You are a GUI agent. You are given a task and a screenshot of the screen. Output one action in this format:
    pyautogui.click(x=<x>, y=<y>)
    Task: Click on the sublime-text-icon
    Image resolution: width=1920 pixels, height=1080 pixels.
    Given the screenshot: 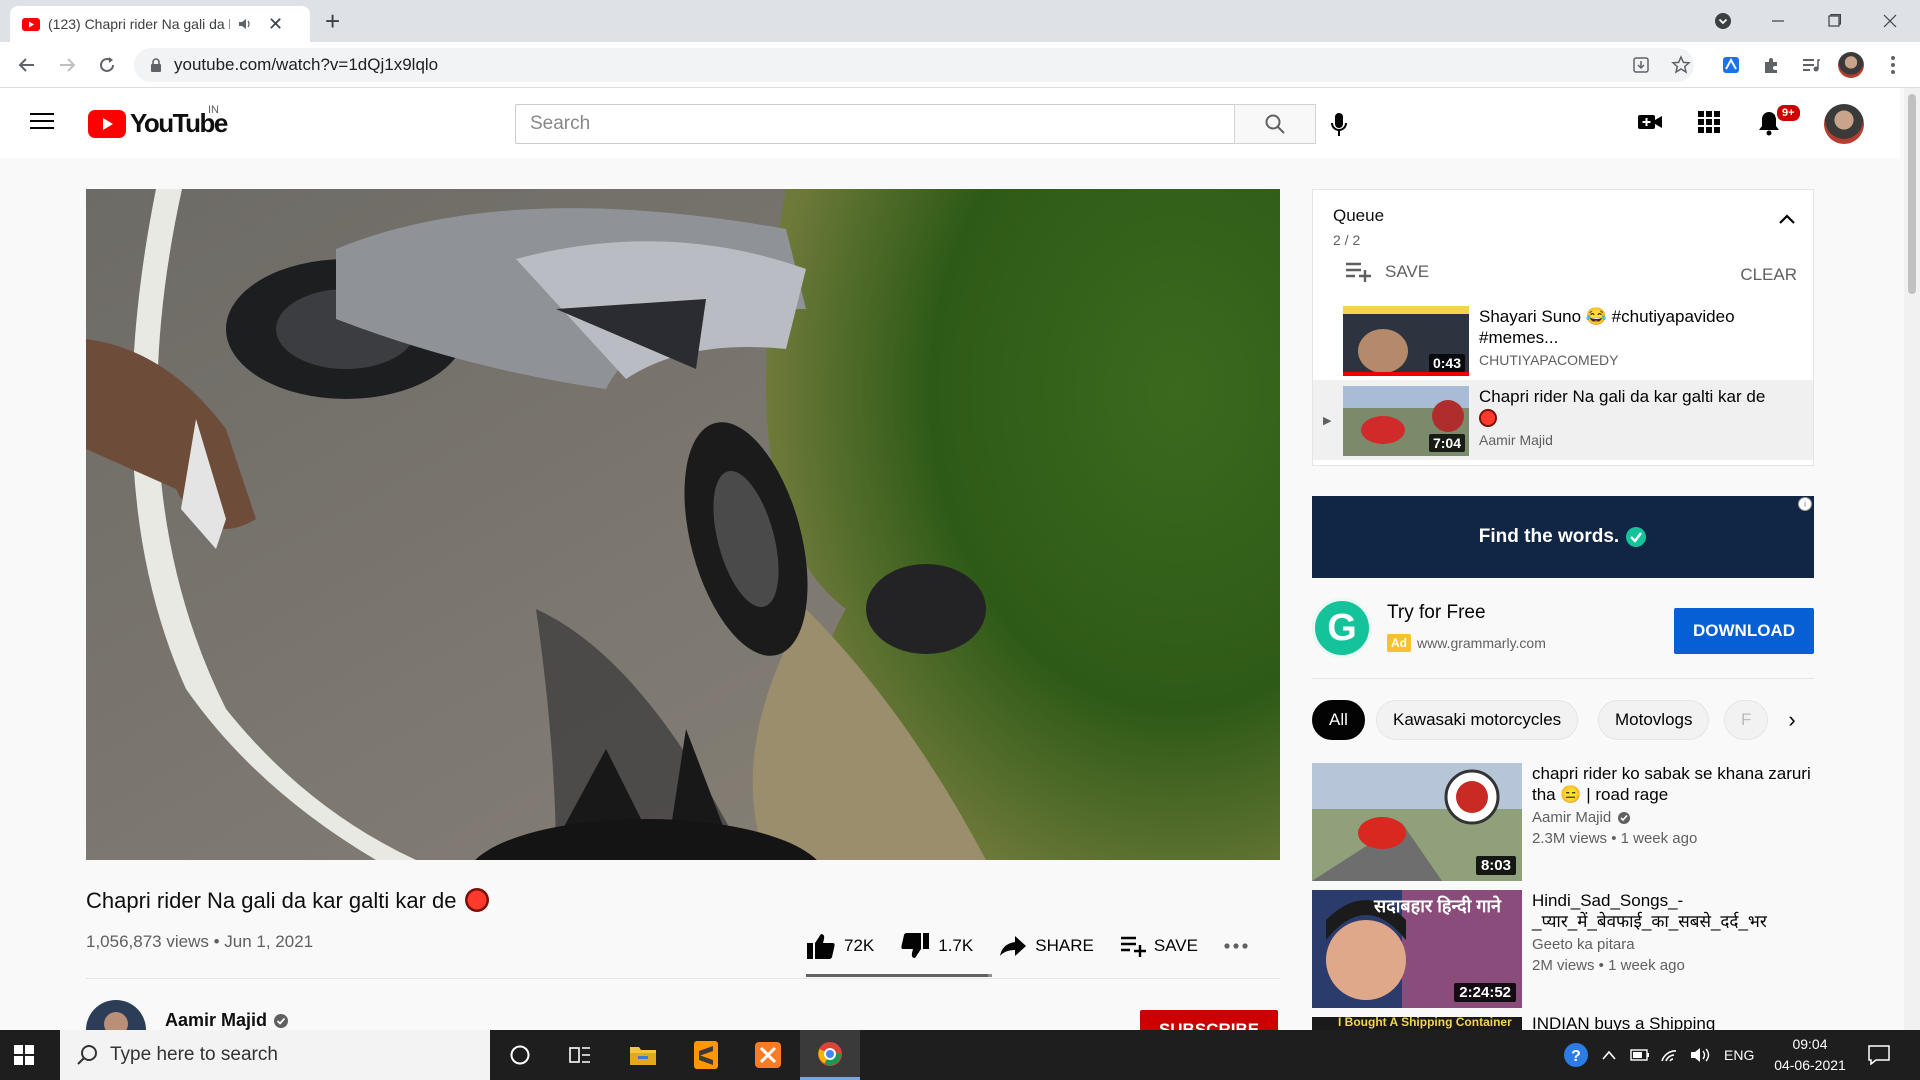 What is the action you would take?
    pyautogui.click(x=706, y=1055)
    